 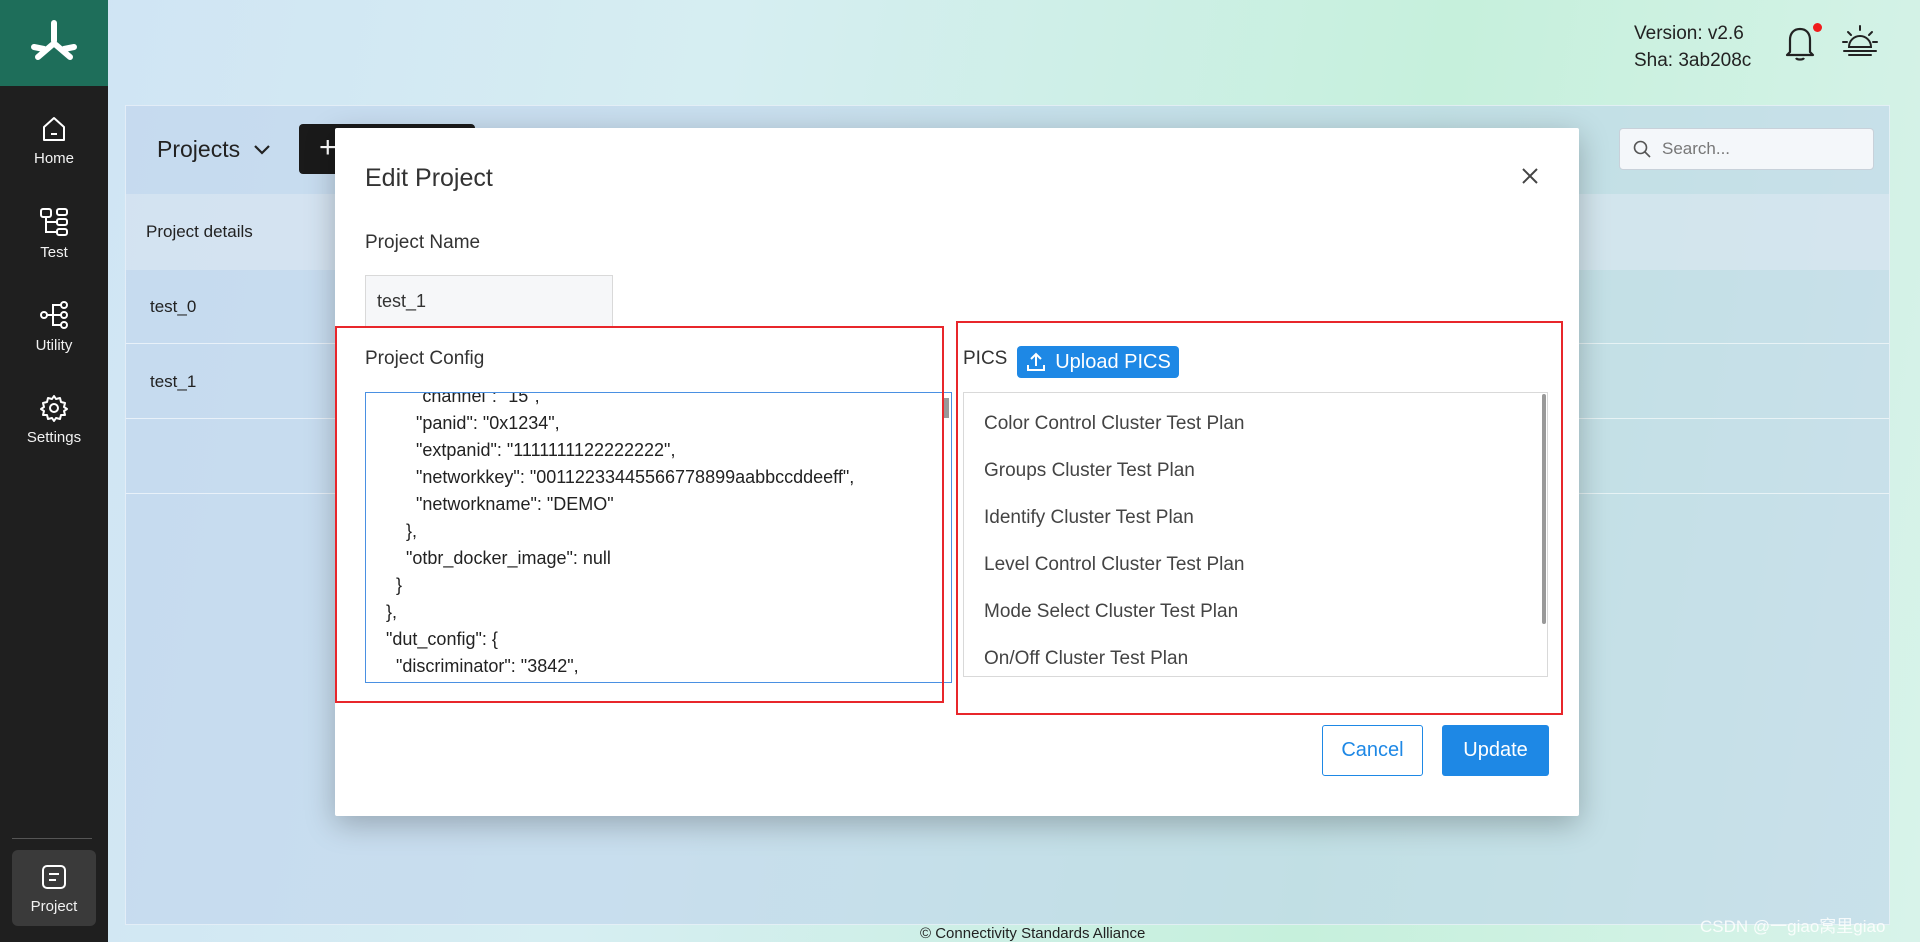 I want to click on sidebar-item-project: Project, so click(x=54, y=888).